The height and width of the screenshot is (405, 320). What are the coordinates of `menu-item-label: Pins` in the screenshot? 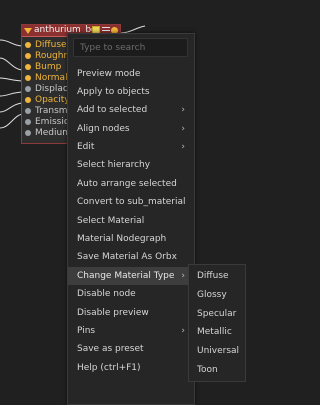 It's located at (86, 331).